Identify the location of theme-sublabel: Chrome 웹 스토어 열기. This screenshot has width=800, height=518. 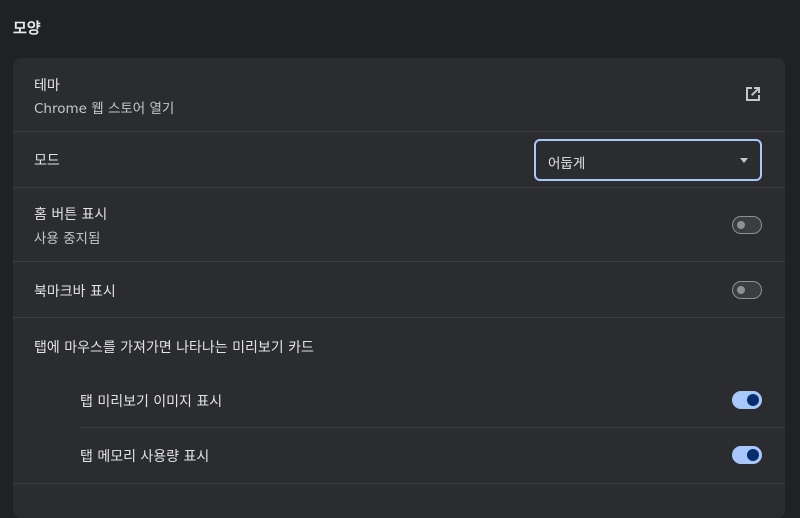
(104, 109).